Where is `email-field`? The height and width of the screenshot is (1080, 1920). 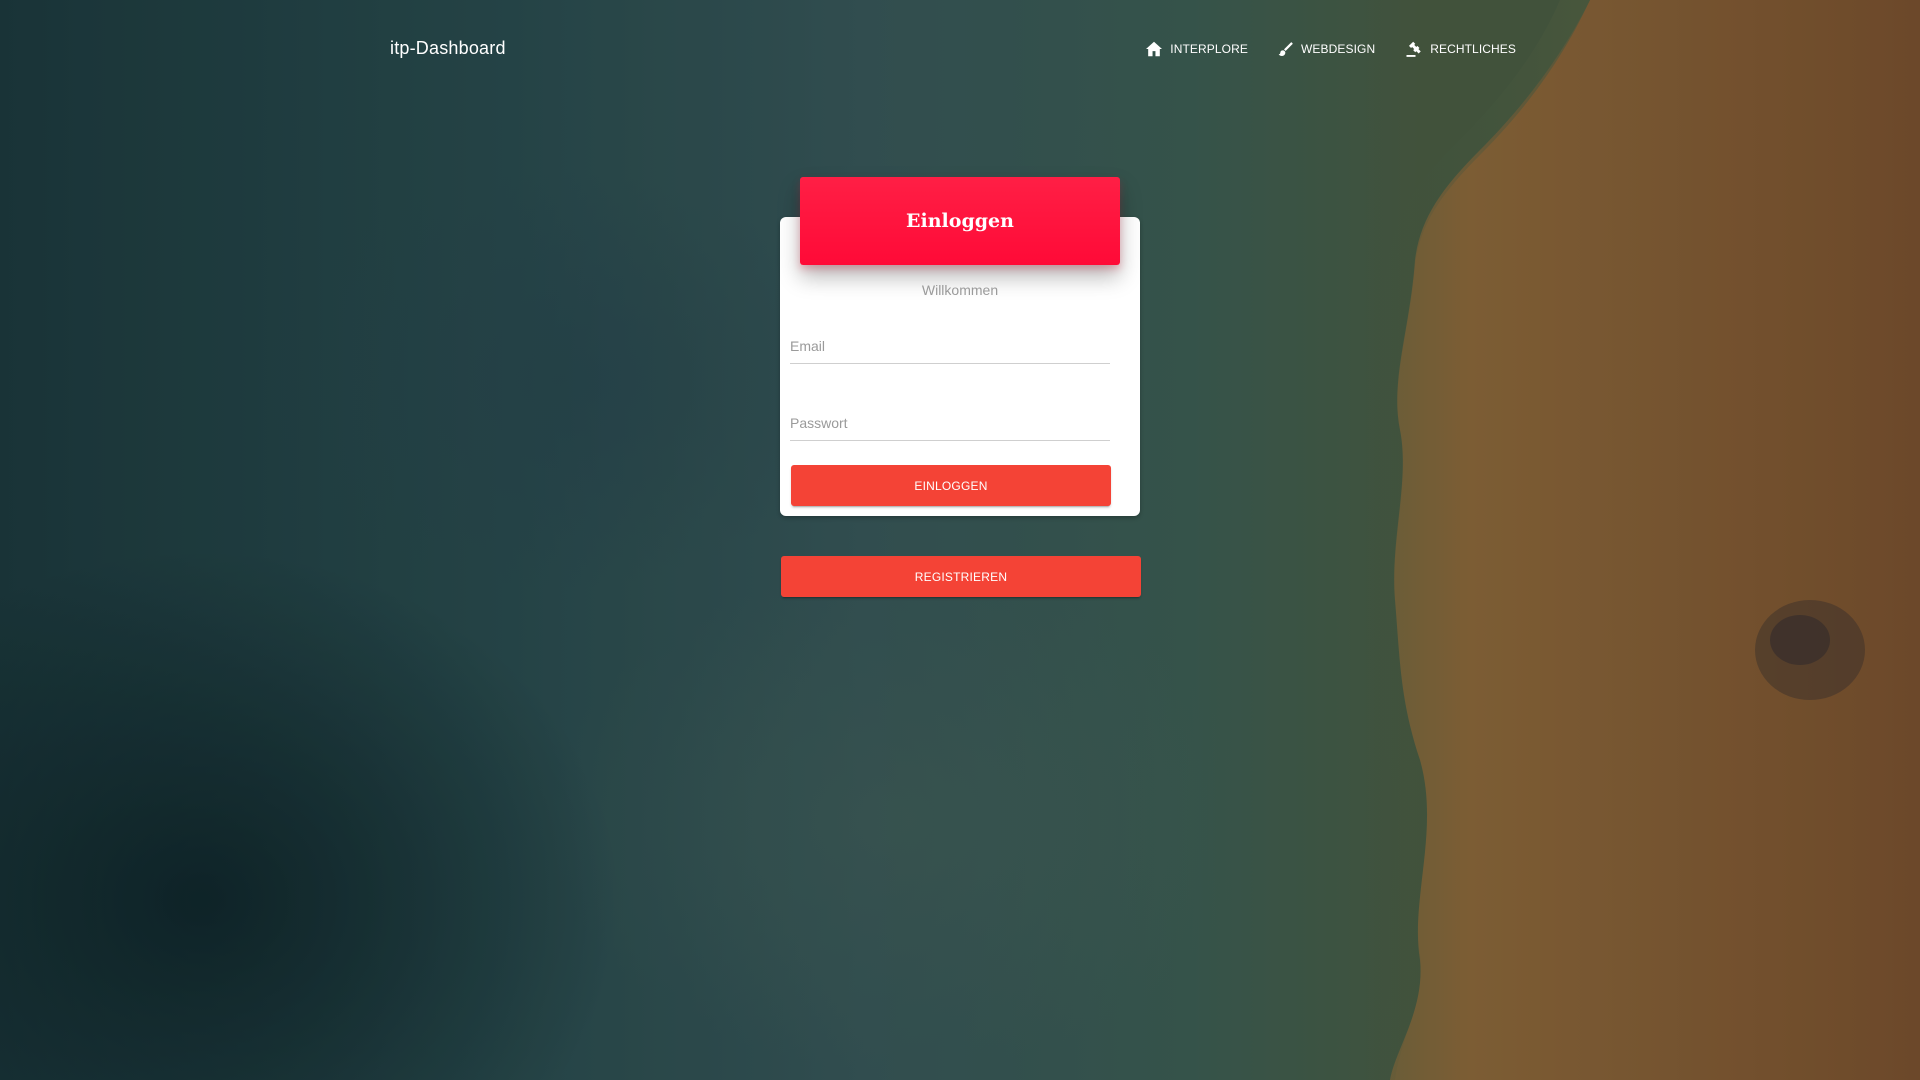 email-field is located at coordinates (950, 346).